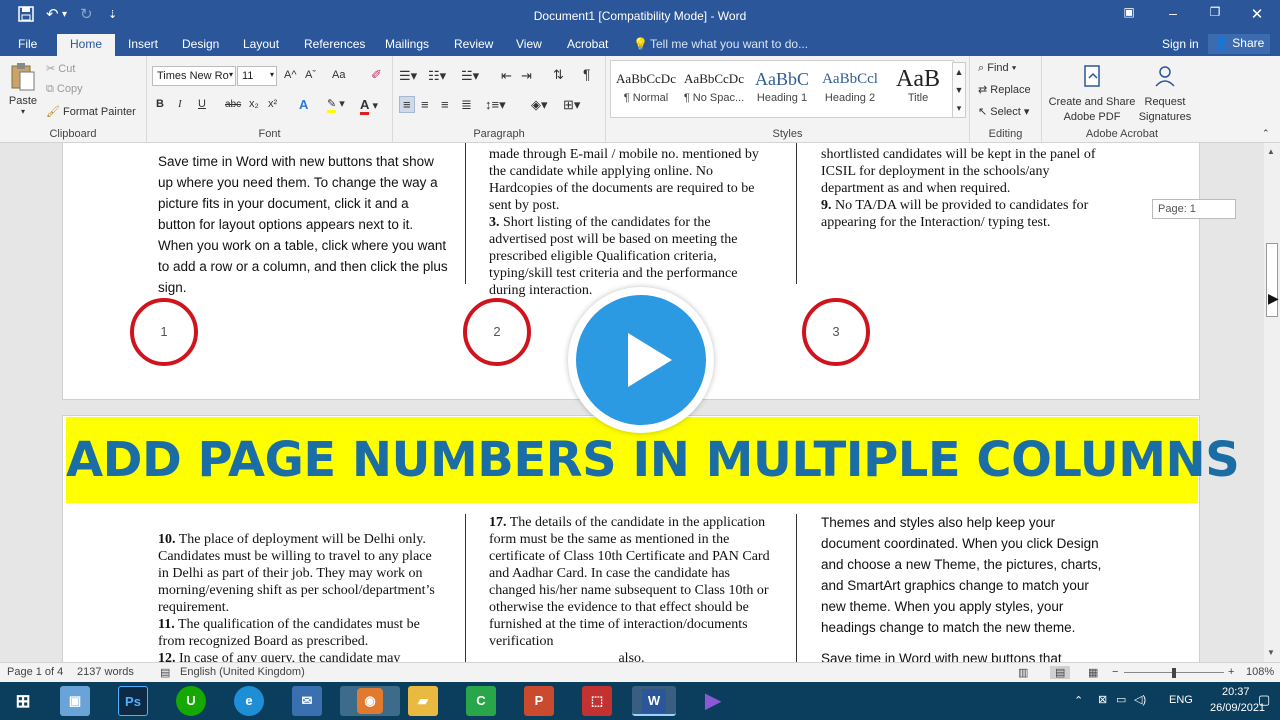 The image size is (1280, 720). Describe the element at coordinates (641, 360) in the screenshot. I see `video-play-button` at that location.